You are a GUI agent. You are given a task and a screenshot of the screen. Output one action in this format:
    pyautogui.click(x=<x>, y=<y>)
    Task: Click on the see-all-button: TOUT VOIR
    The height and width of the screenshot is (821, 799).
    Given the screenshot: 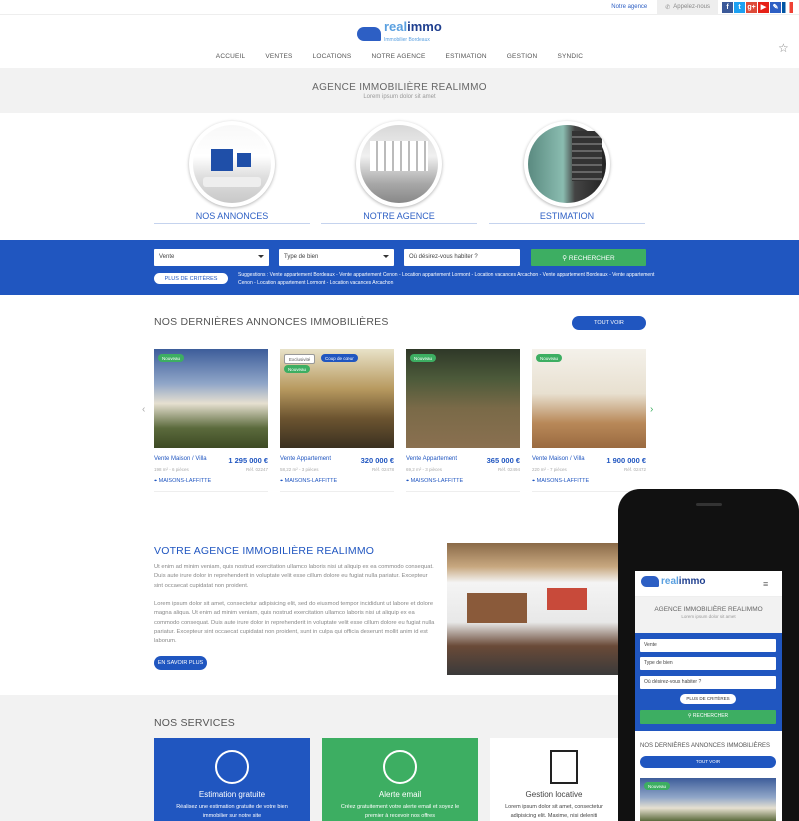 What is the action you would take?
    pyautogui.click(x=609, y=323)
    